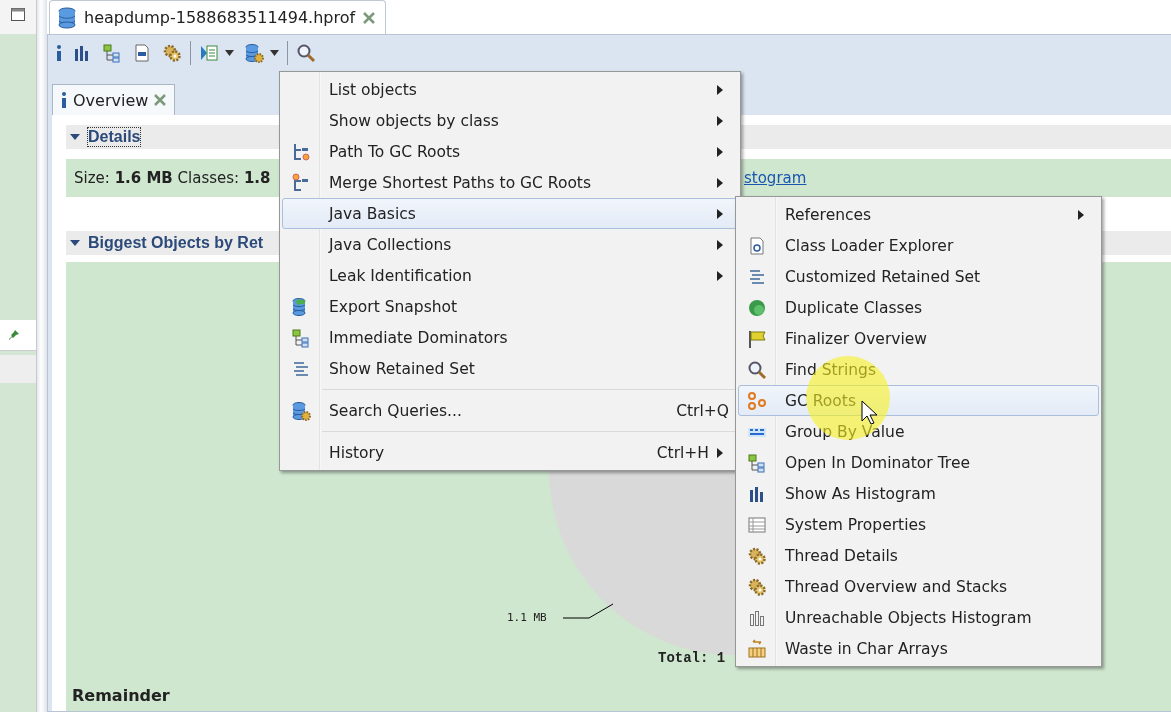 This screenshot has width=1171, height=712. I want to click on menu-item-label: References, so click(829, 214).